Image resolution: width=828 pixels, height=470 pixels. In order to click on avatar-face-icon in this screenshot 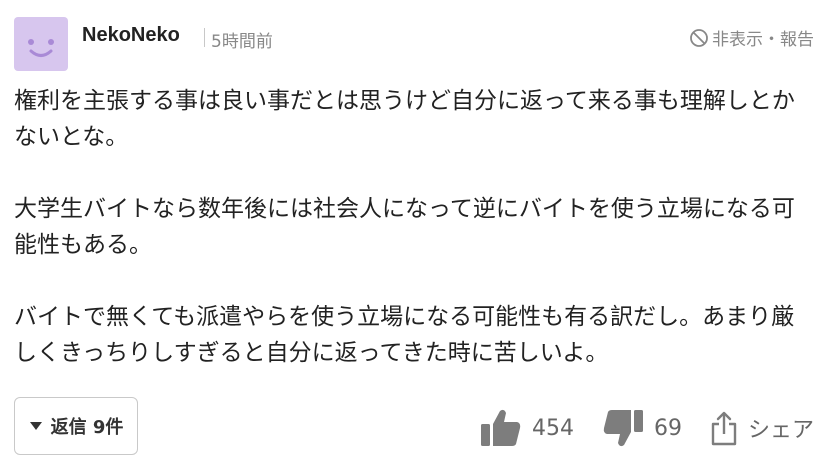, I will do `click(41, 48)`.